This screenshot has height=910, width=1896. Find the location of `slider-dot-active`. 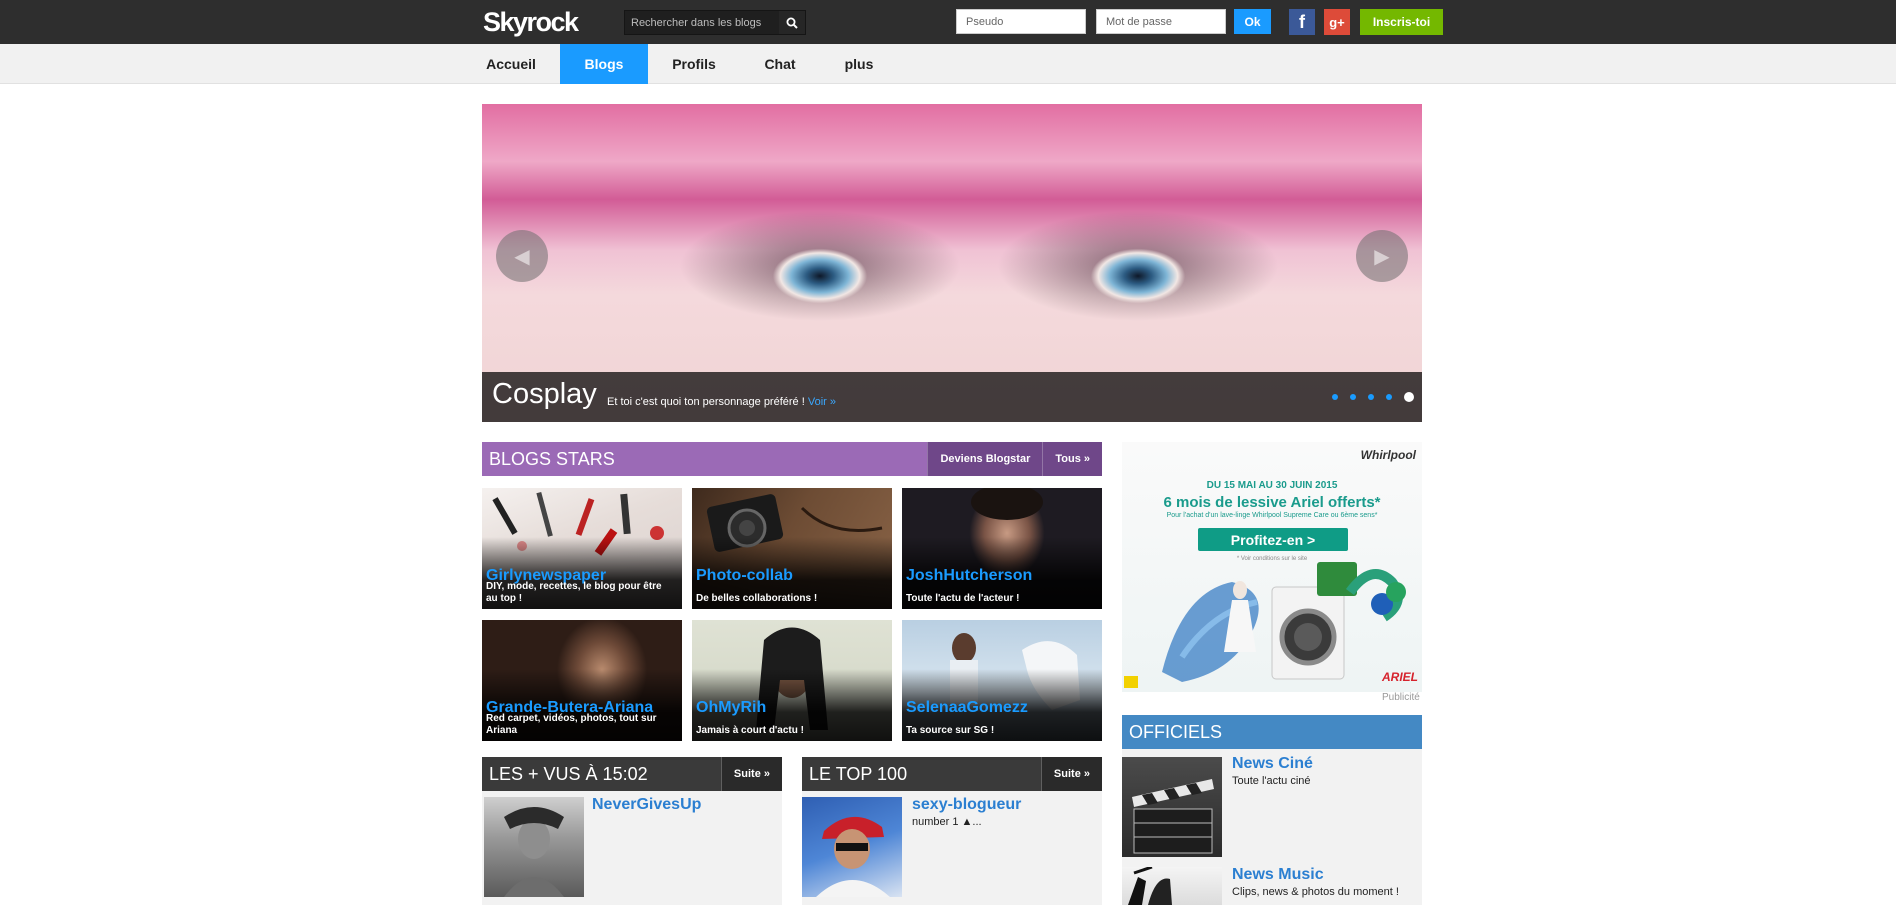

slider-dot-active is located at coordinates (1409, 397).